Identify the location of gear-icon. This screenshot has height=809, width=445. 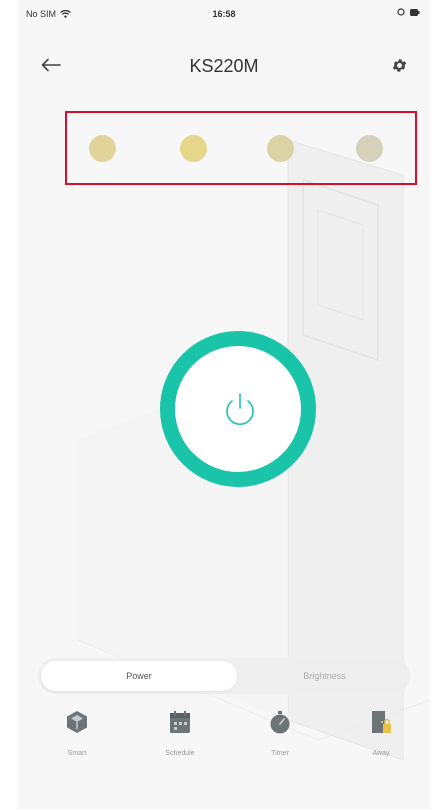
(399, 65).